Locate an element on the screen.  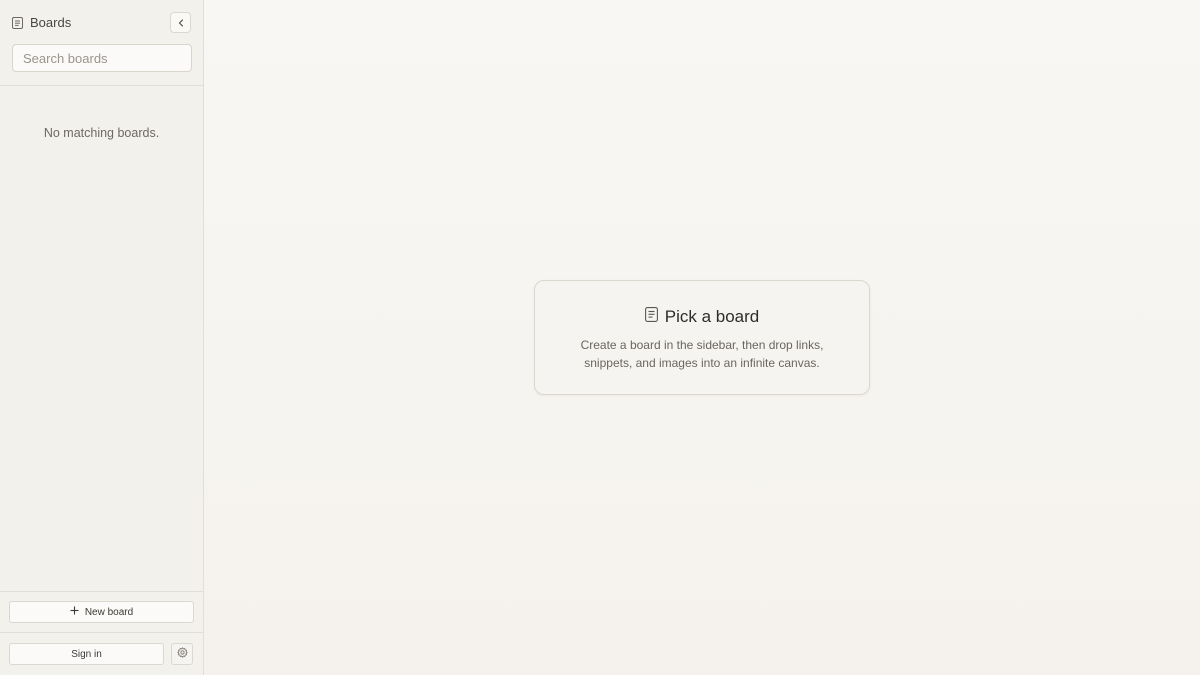
chevron-left-icon is located at coordinates (181, 23).